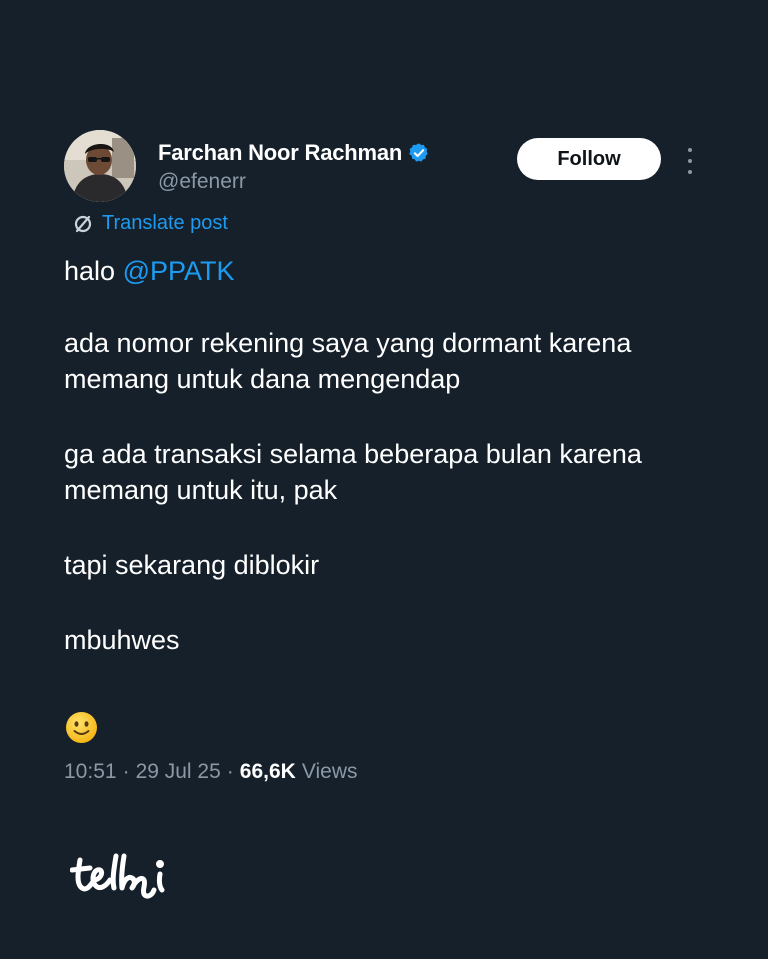 The image size is (768, 959). I want to click on translate-post-link: Translate post, so click(150, 223).